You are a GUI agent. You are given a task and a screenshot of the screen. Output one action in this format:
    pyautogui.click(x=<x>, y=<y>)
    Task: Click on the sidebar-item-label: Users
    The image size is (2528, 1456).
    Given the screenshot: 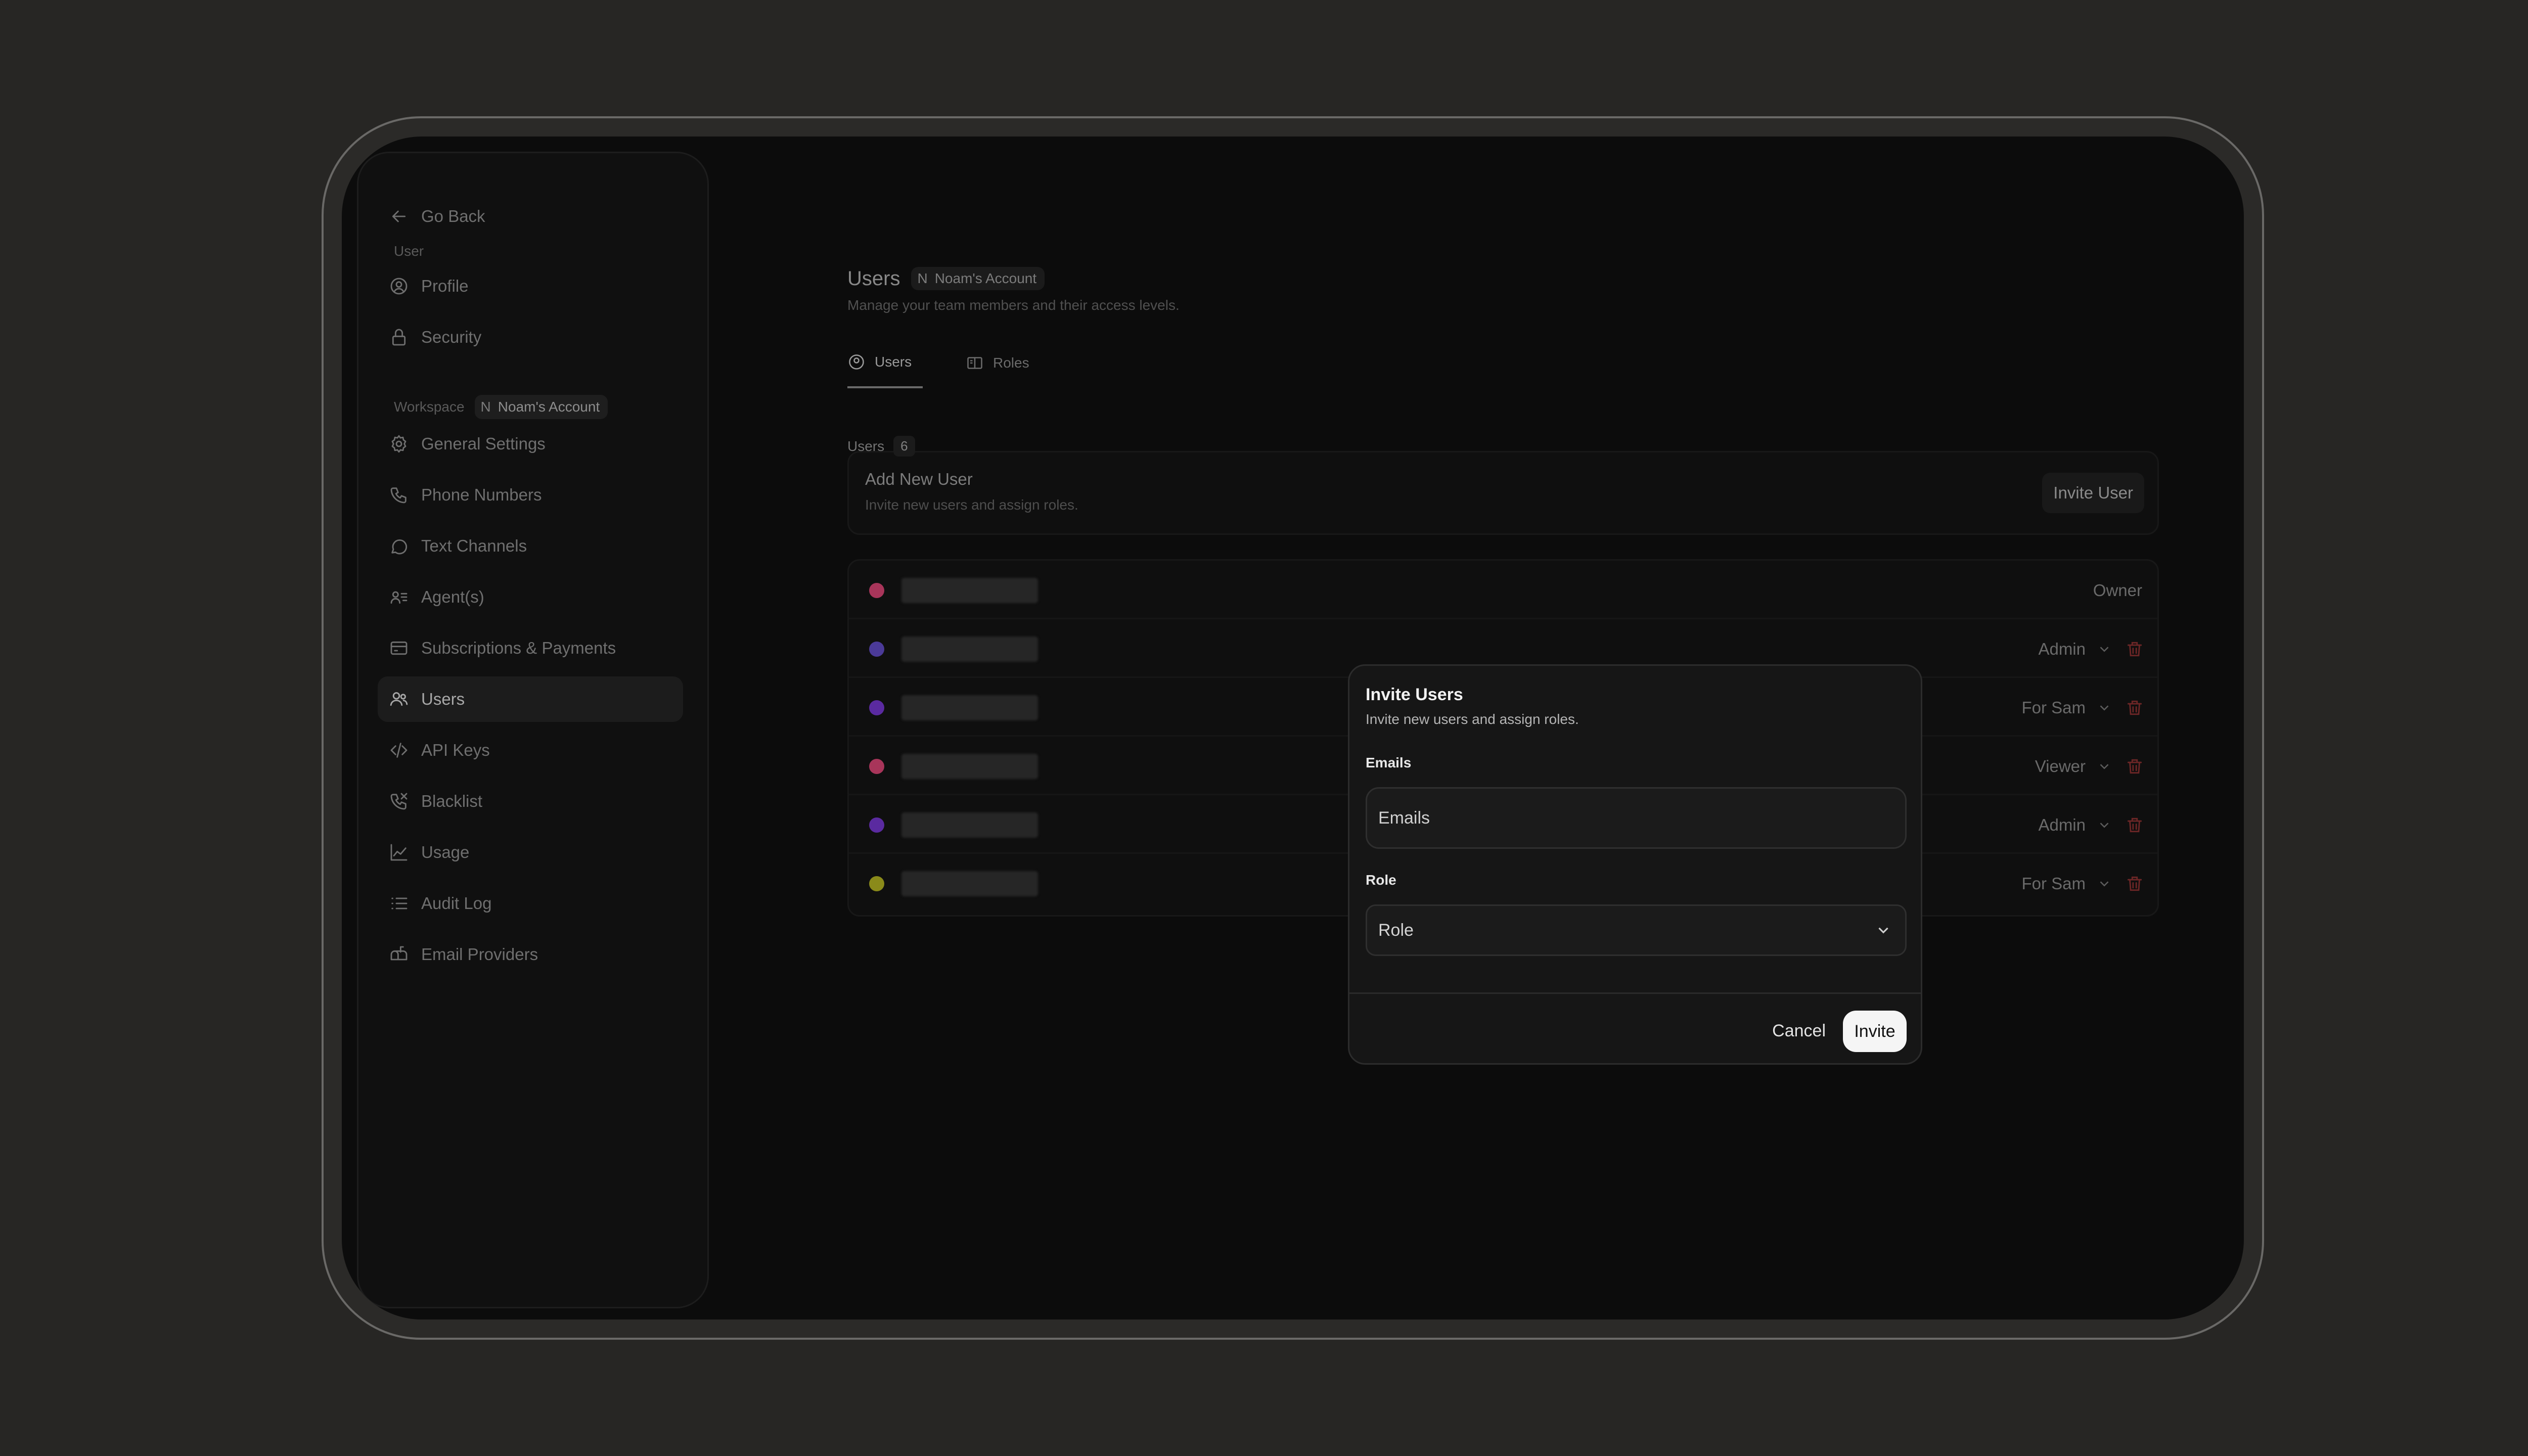 What is the action you would take?
    pyautogui.click(x=443, y=699)
    